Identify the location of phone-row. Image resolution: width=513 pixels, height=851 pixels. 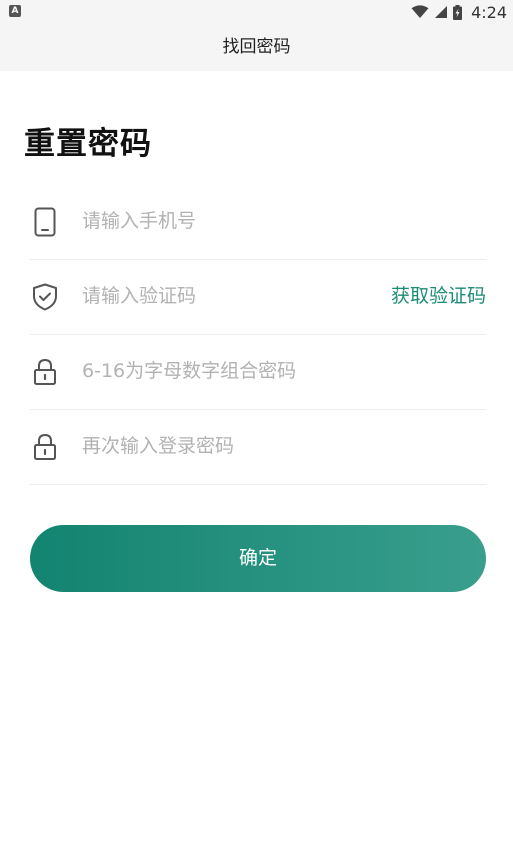
(258, 222).